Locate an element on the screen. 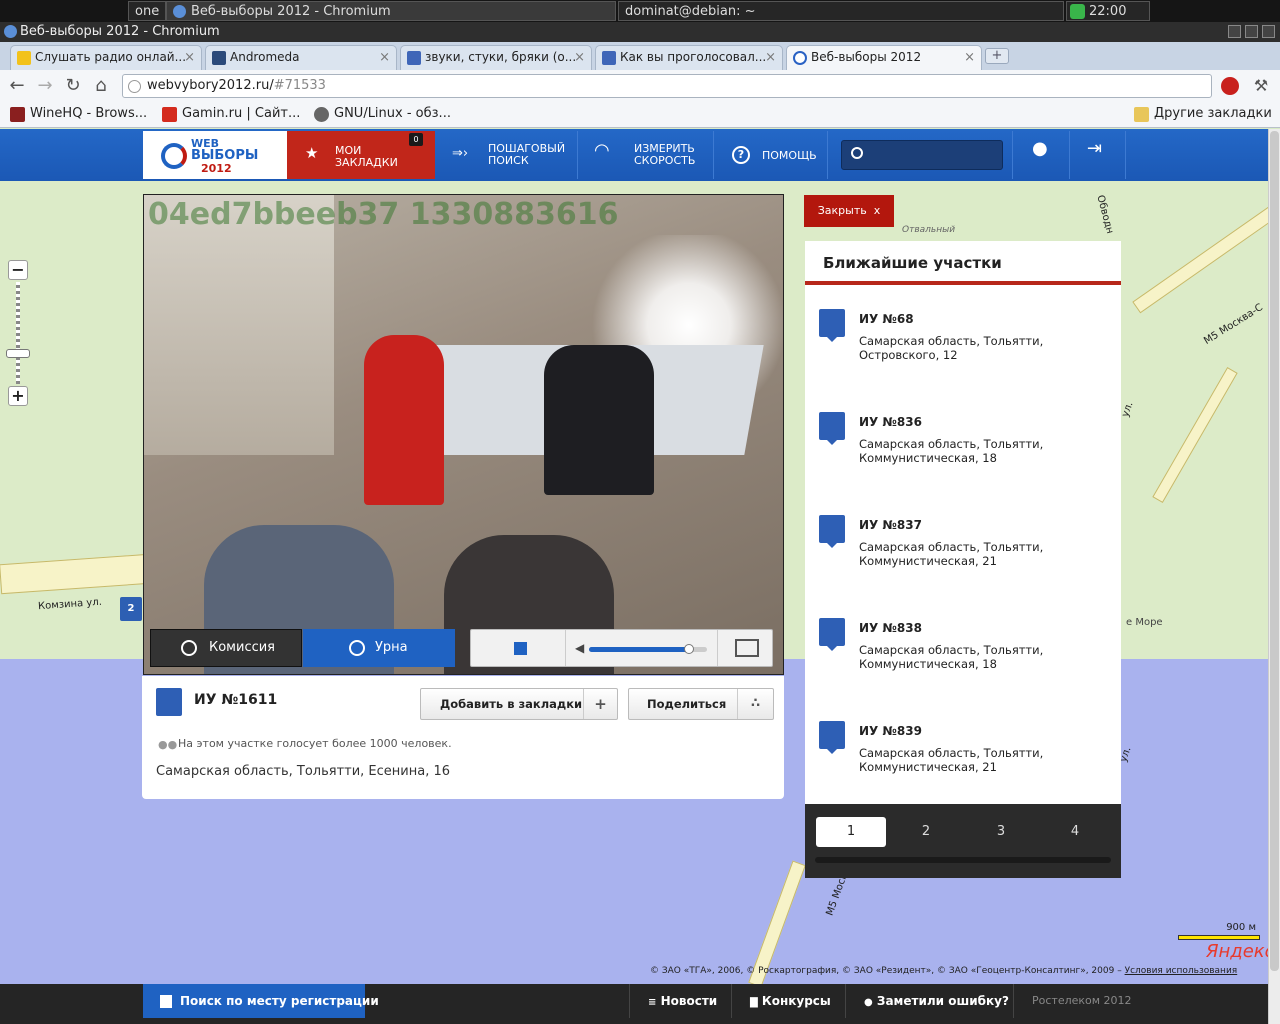 The width and height of the screenshot is (1280, 1024). system-clock: 22:00 is located at coordinates (1108, 11).